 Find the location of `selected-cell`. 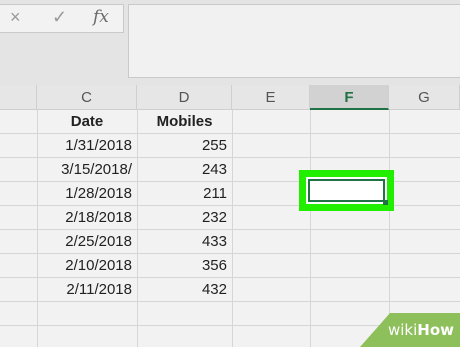

selected-cell is located at coordinates (346, 190).